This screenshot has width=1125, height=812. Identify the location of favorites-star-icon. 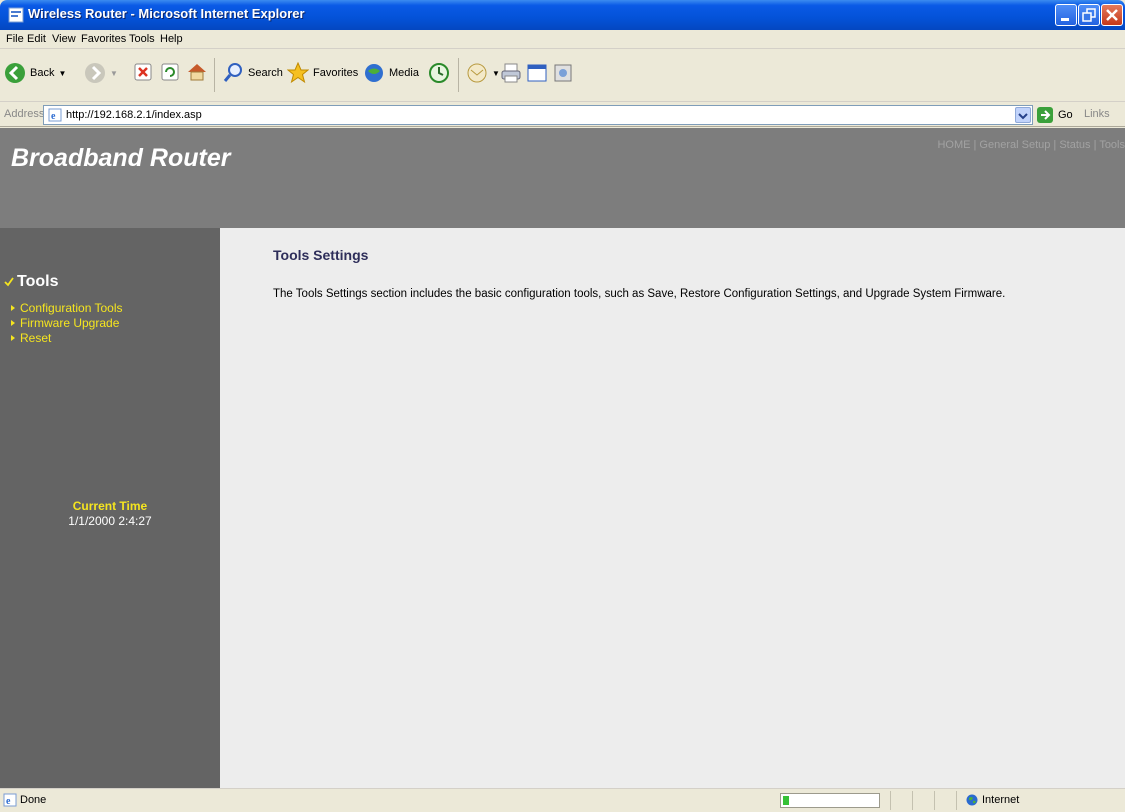
(298, 73).